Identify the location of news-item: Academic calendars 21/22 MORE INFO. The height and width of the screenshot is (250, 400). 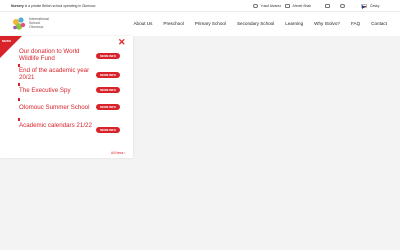
(71, 129).